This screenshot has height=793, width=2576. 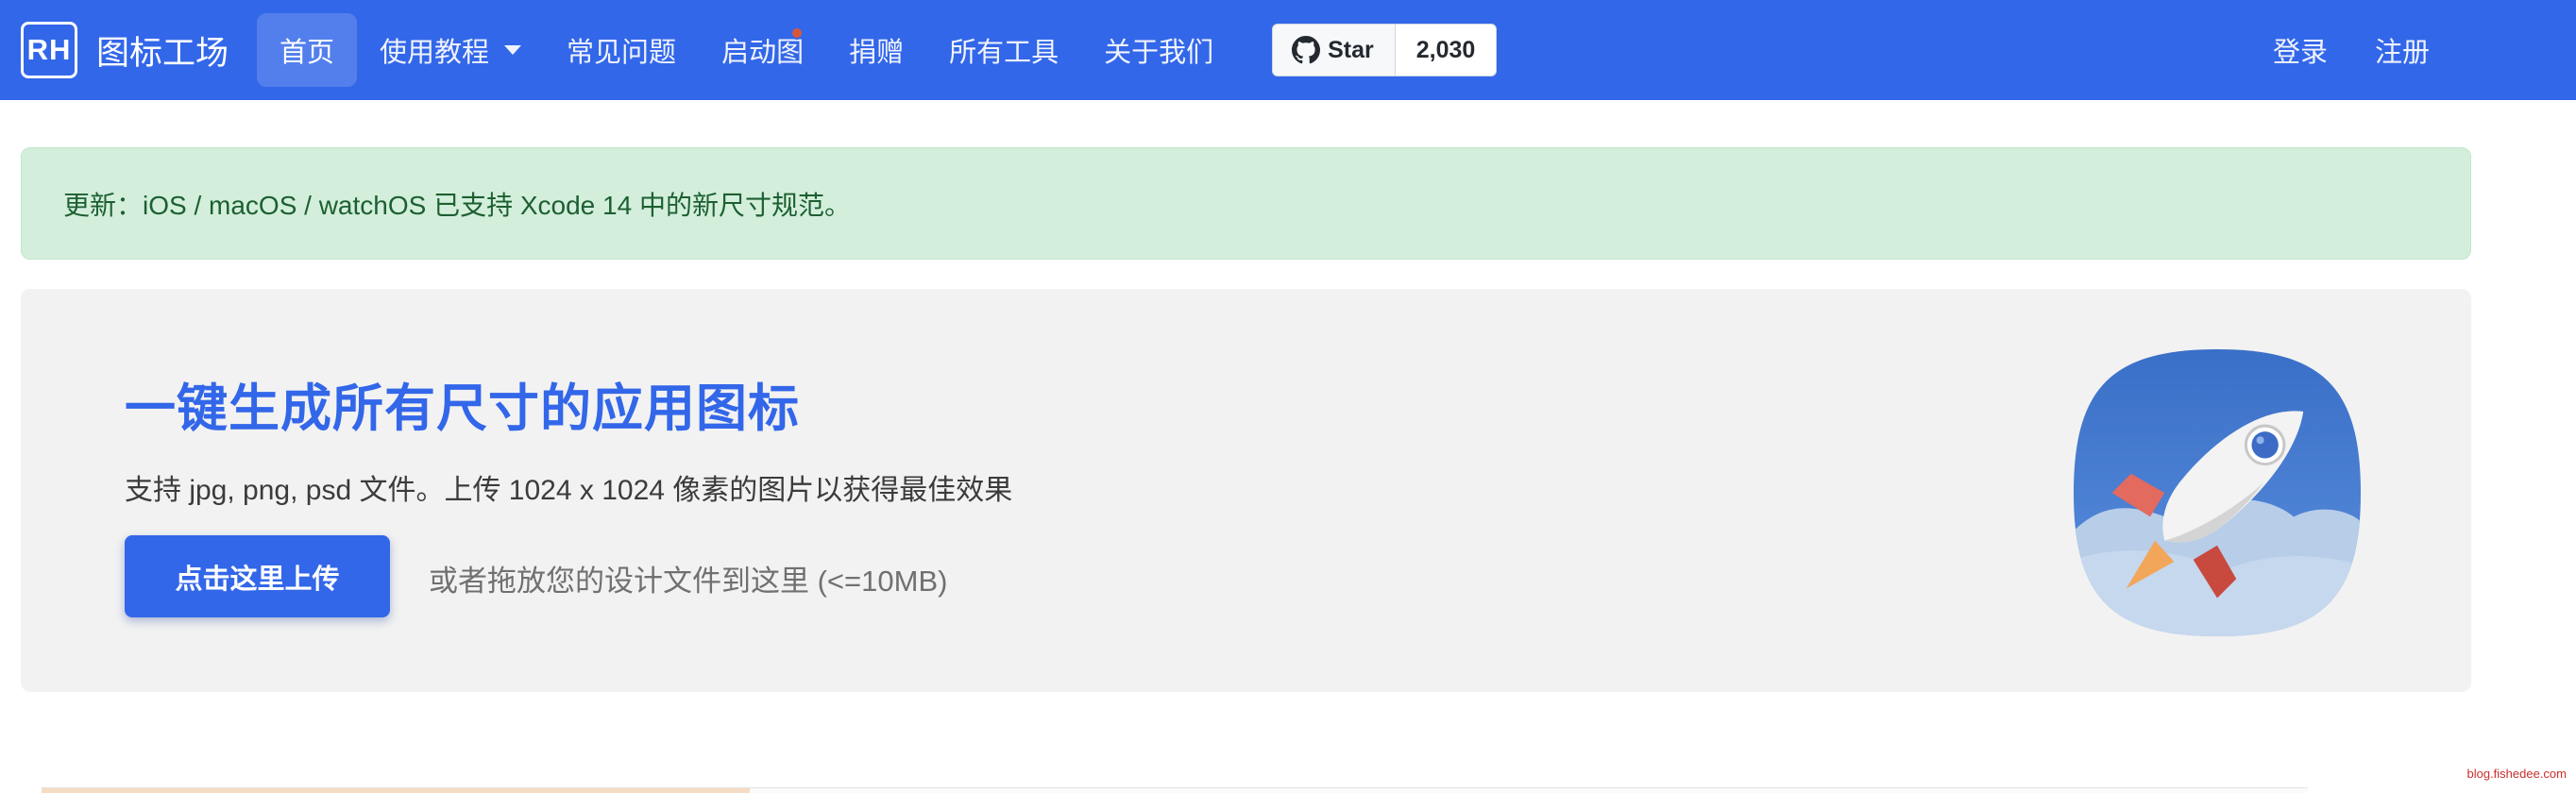 I want to click on nav-item-donate: 捐赠, so click(x=876, y=50).